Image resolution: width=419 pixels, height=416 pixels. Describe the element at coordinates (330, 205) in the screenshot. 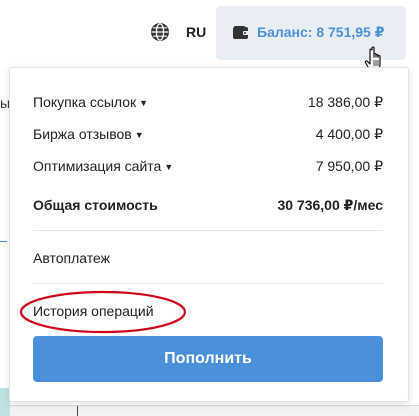

I see `total-value: 30 736,00 ₽/мес` at that location.